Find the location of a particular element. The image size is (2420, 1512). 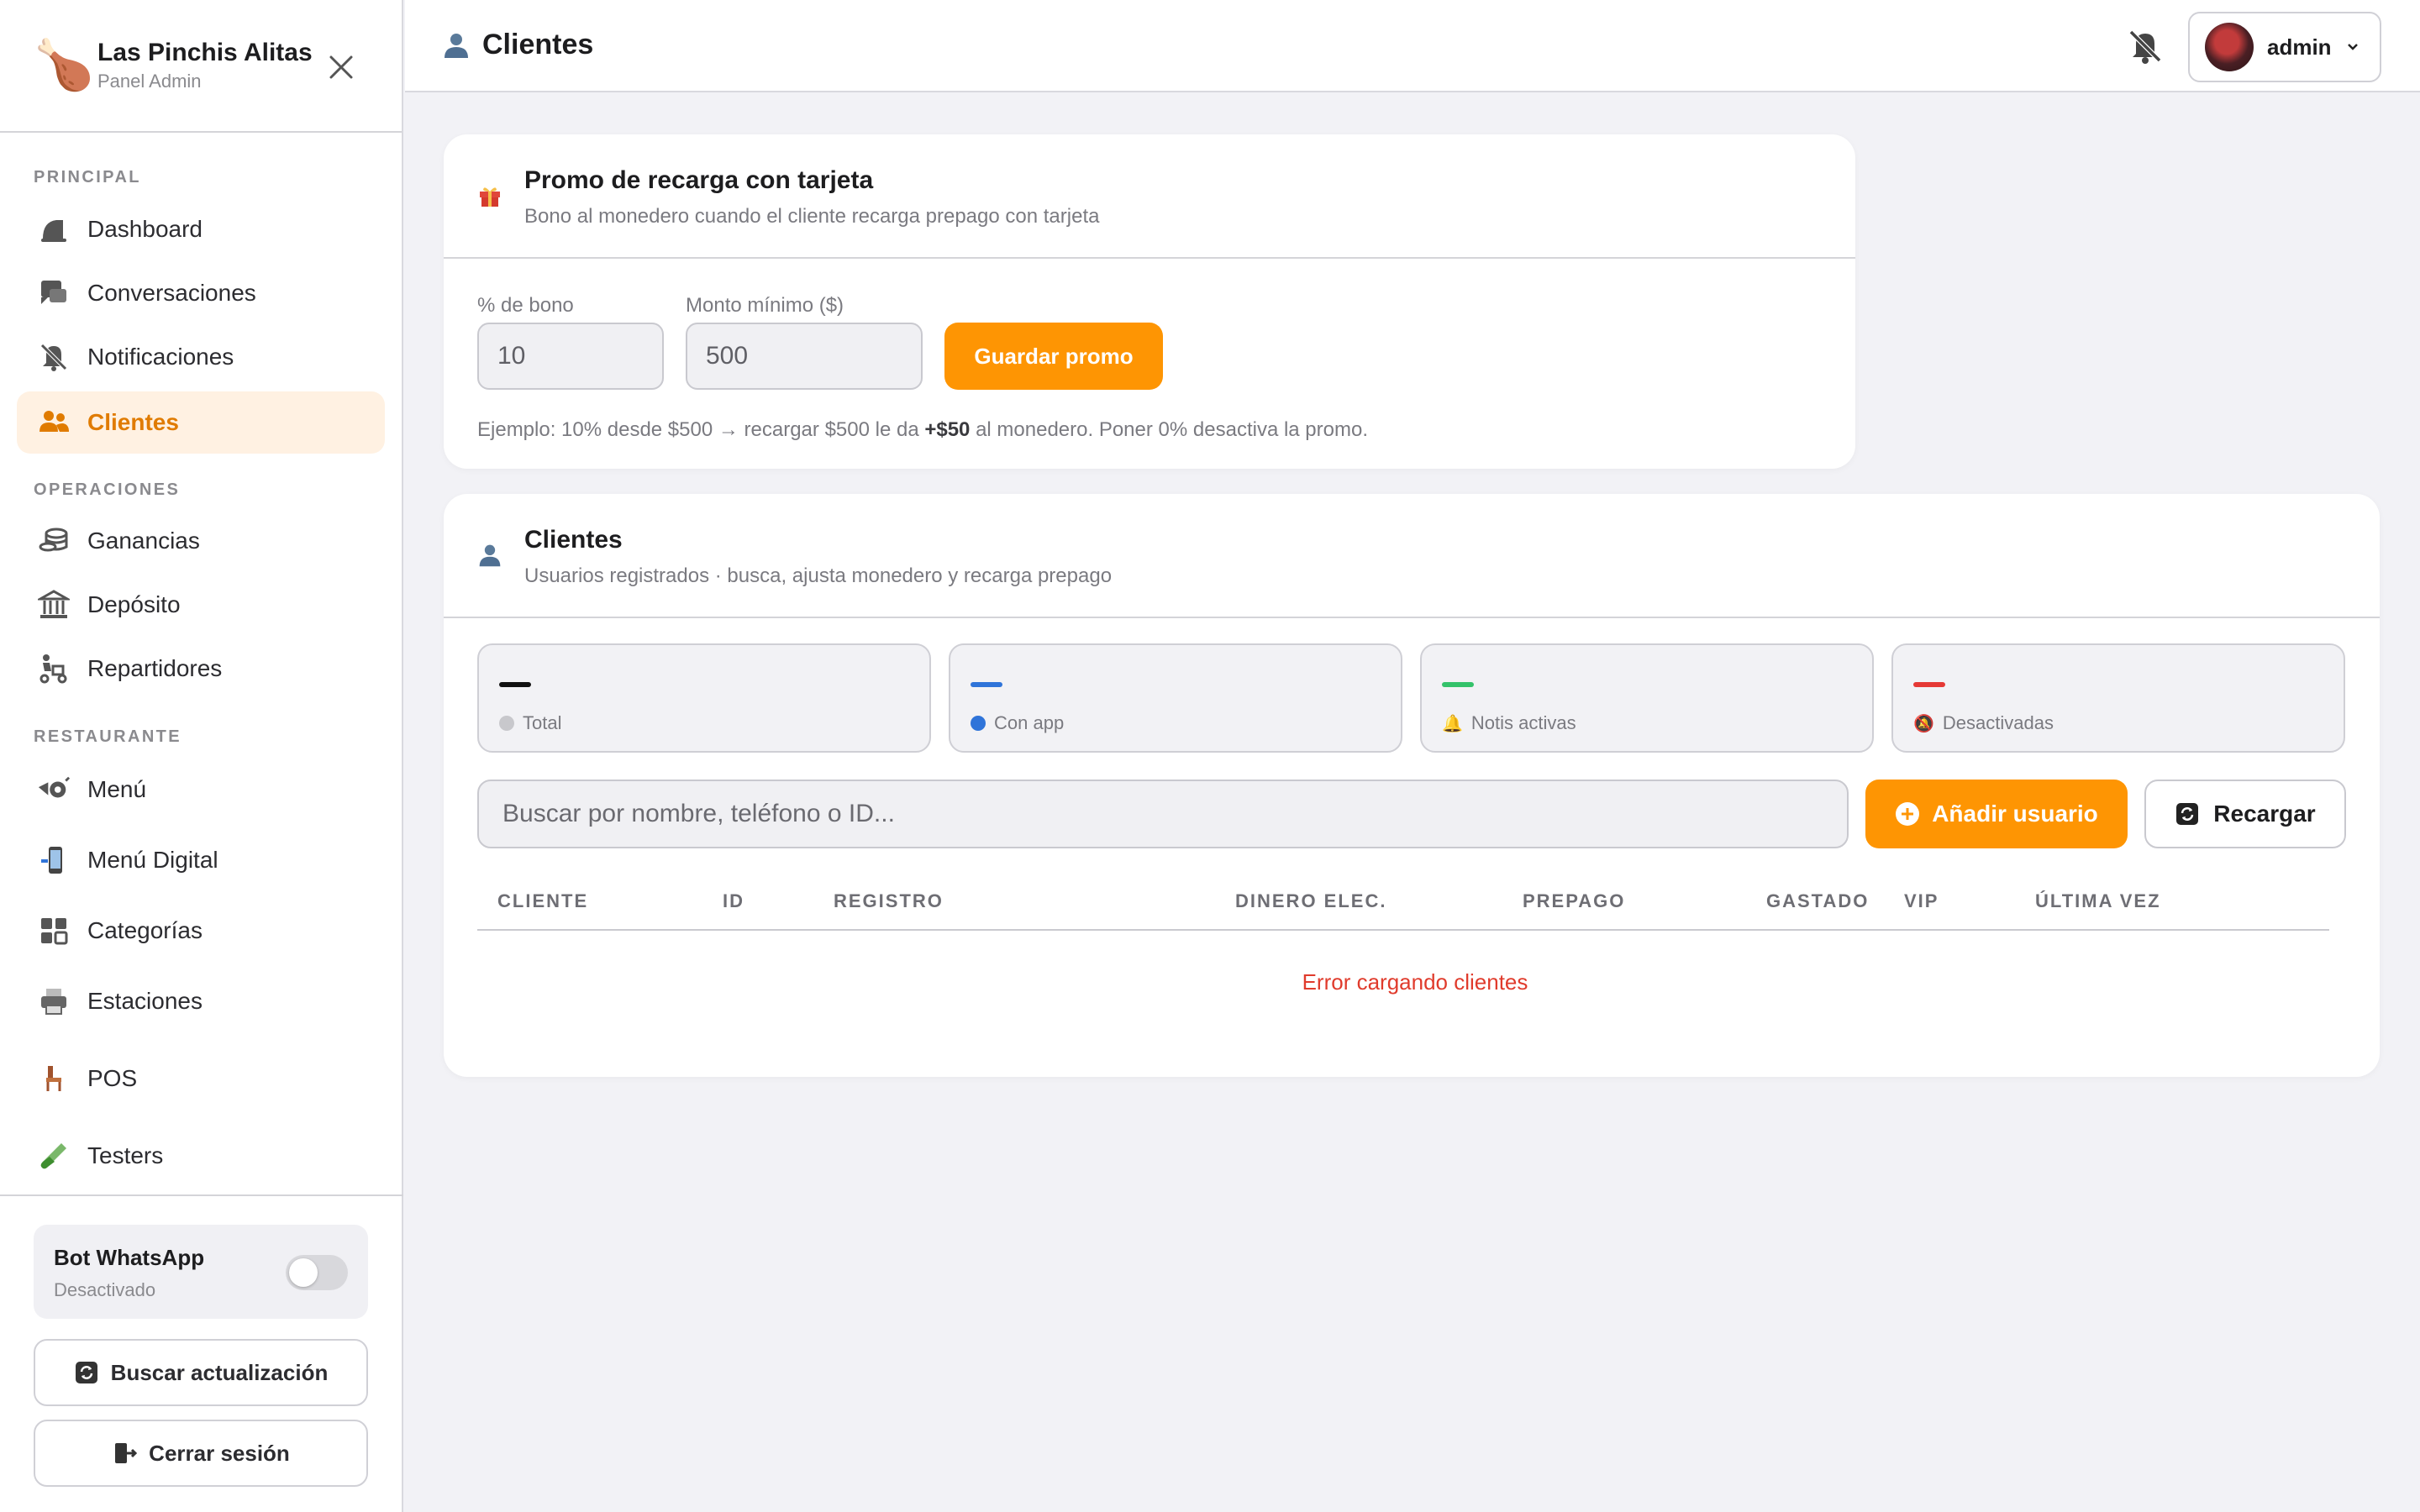

dashboard-icon is located at coordinates (54, 229).